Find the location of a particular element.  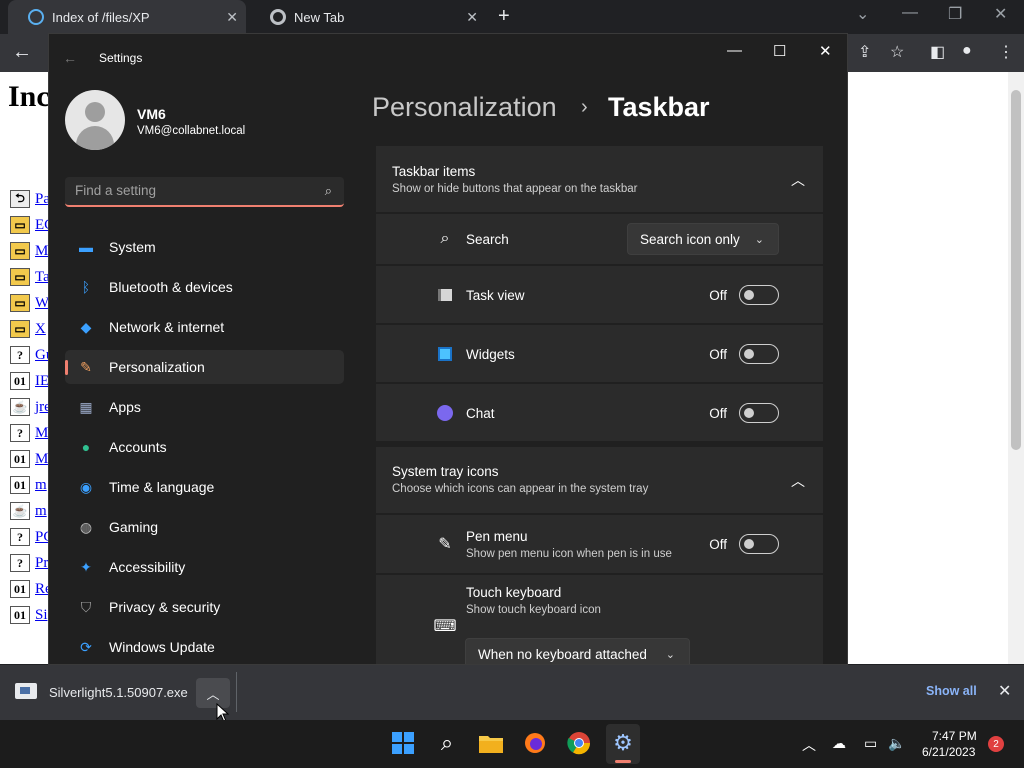

directory-link: X is located at coordinates (40, 329).